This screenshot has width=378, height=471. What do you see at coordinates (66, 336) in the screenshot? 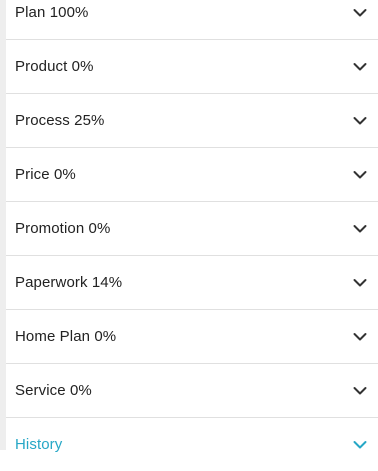
I see `section-label: Home Plan 0%` at bounding box center [66, 336].